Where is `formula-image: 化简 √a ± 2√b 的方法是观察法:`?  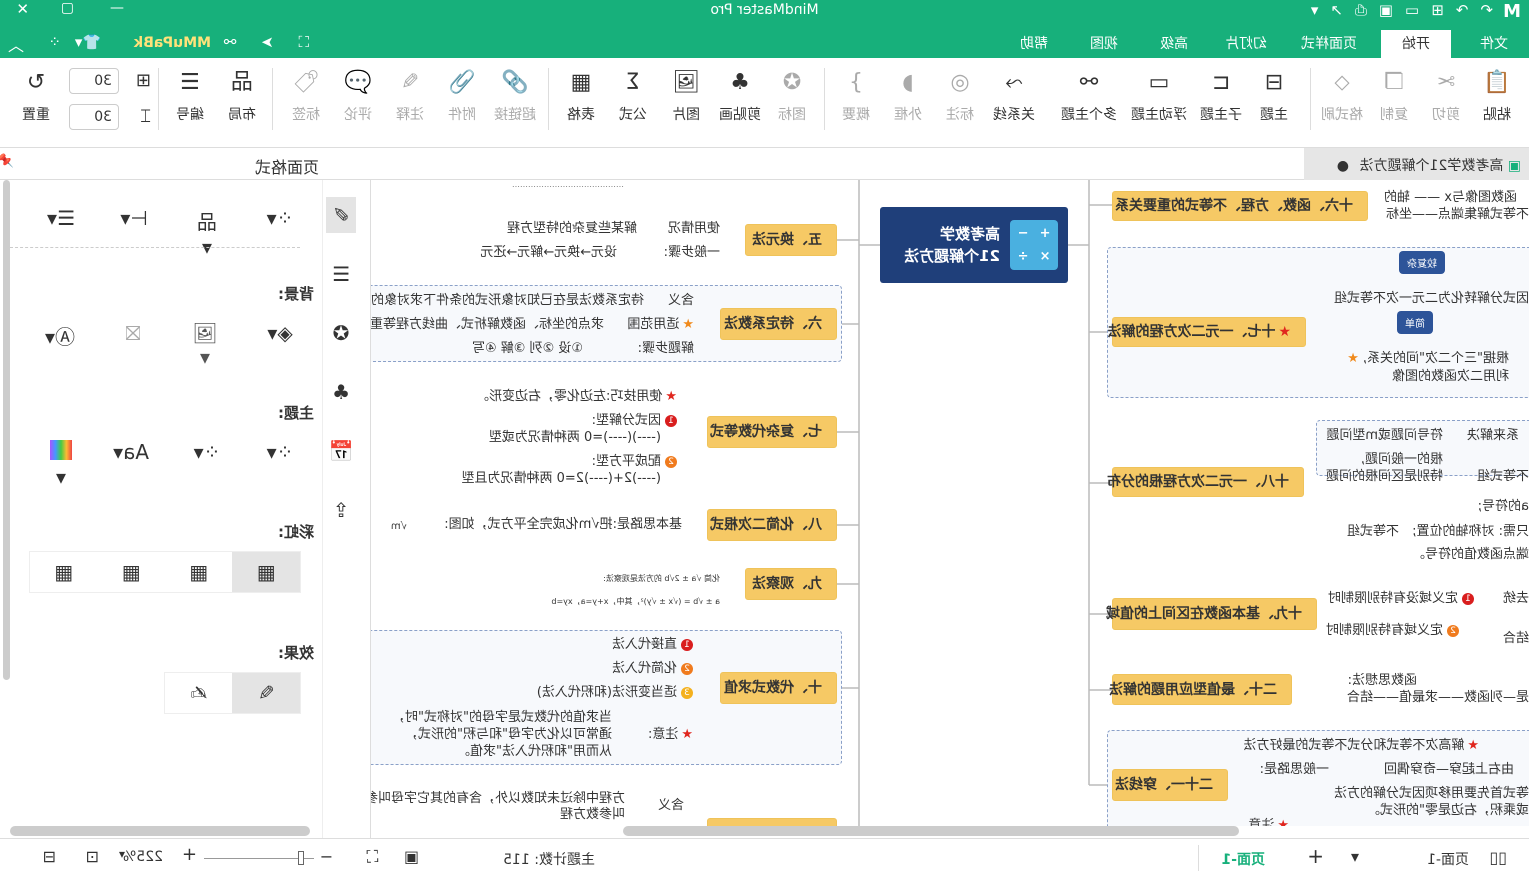 formula-image: 化简 √a ± 2√b 的方法是观察法: is located at coordinates (661, 578).